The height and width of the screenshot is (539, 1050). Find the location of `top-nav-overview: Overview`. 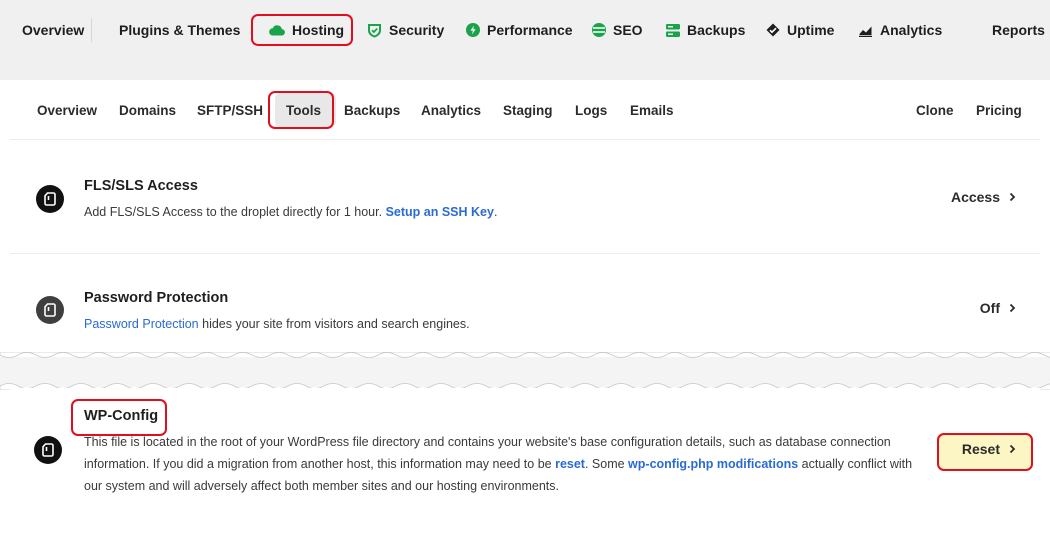

top-nav-overview: Overview is located at coordinates (53, 30).